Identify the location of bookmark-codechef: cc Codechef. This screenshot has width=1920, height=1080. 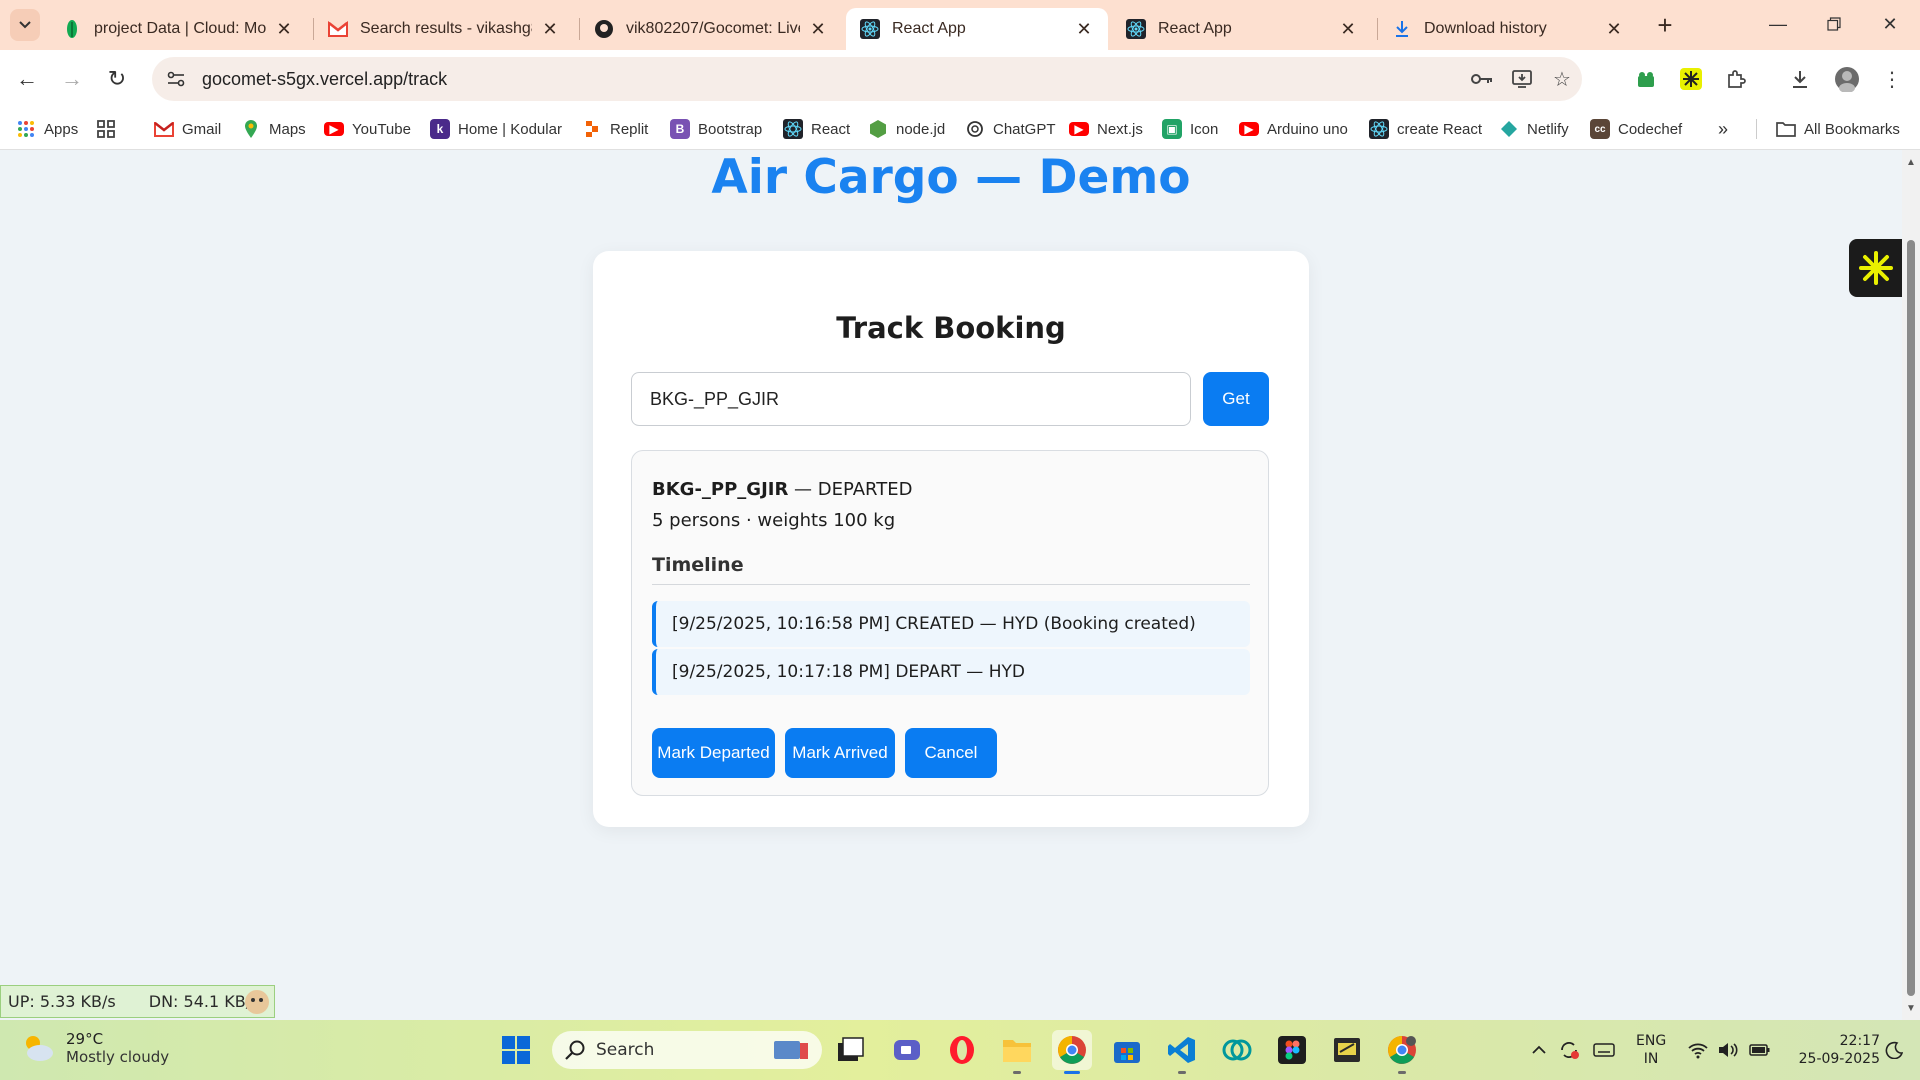
(1636, 129).